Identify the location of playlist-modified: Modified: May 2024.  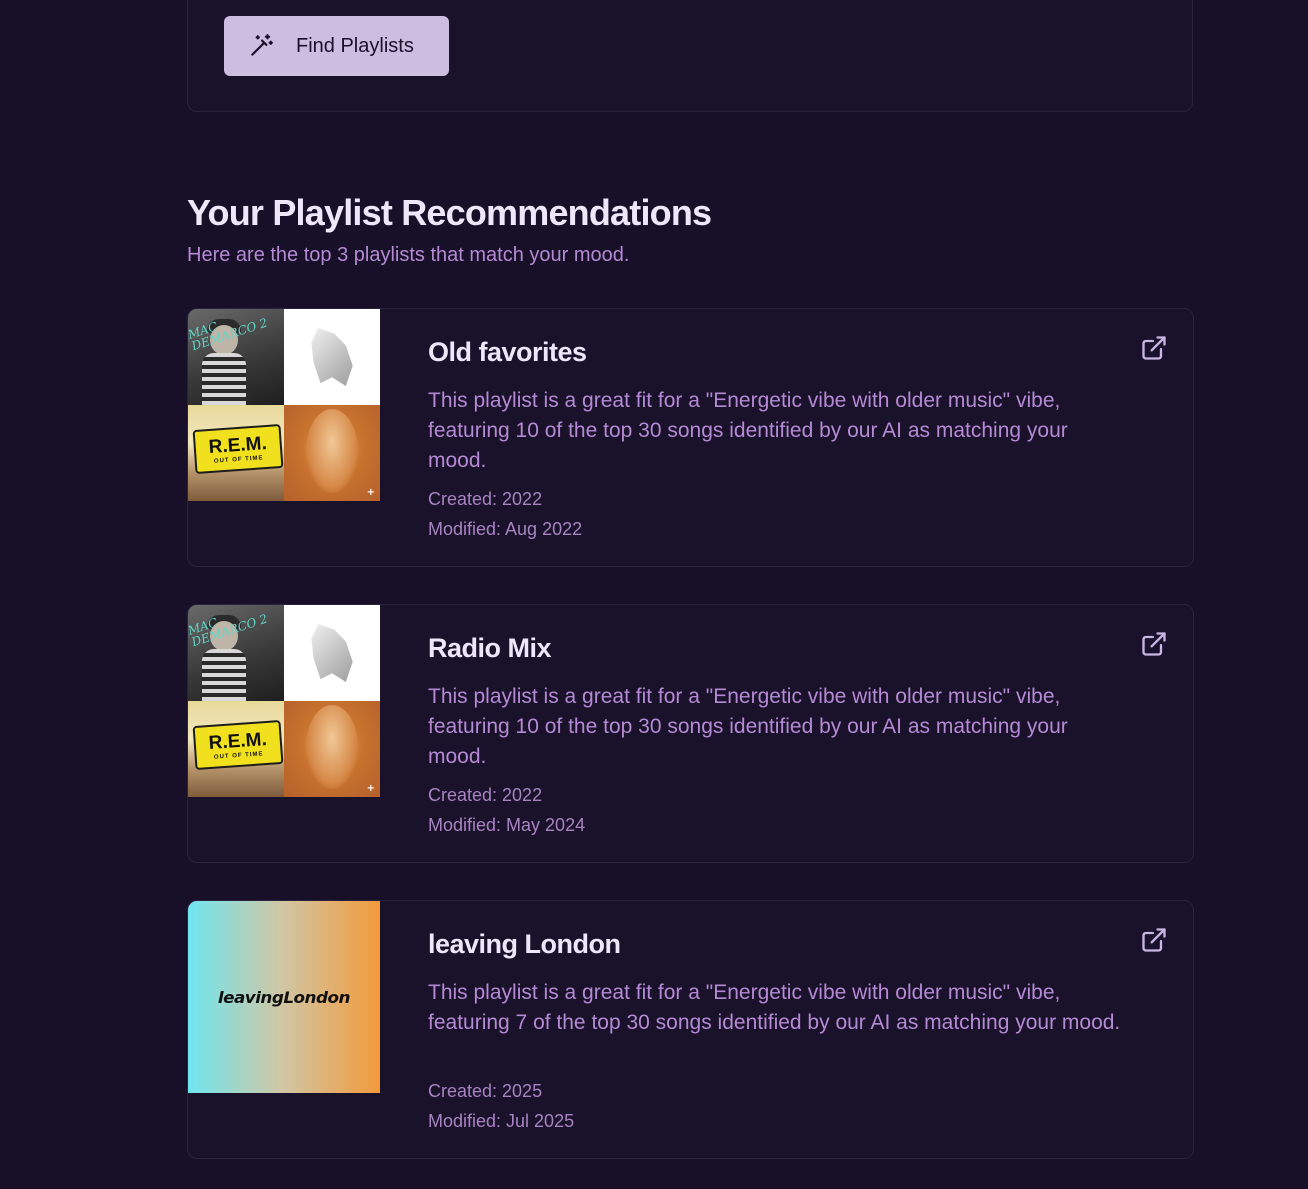
(507, 825).